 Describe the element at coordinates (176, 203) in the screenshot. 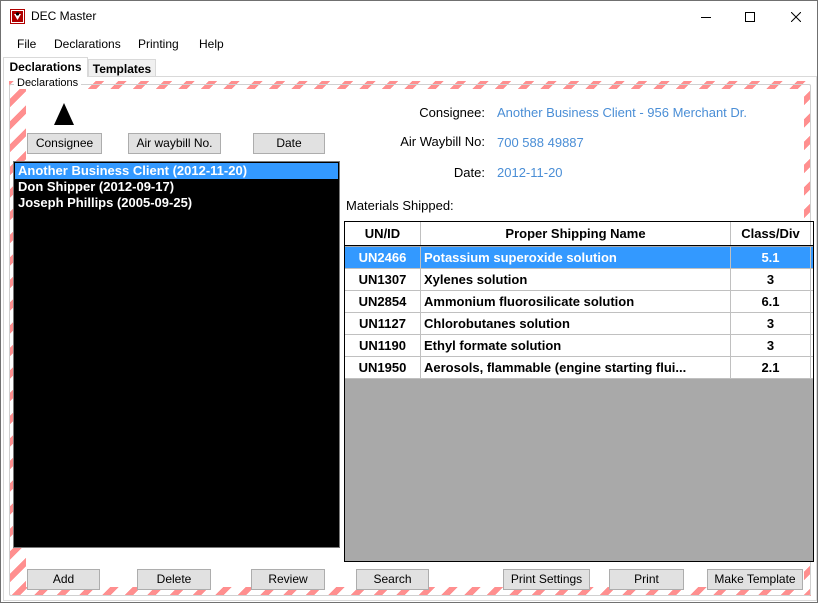

I see `list-item: Joseph Phillips (2005-09-25)` at that location.